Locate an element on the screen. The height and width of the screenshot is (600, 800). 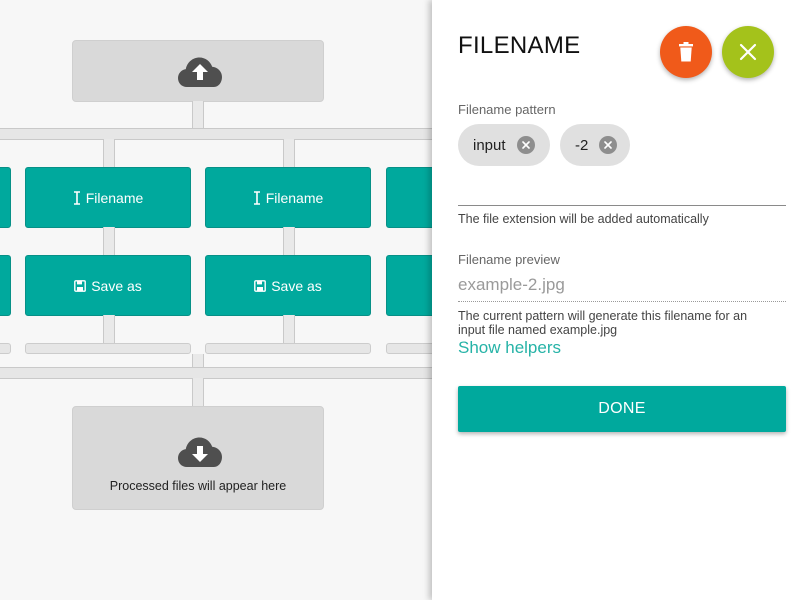
close-button is located at coordinates (748, 52).